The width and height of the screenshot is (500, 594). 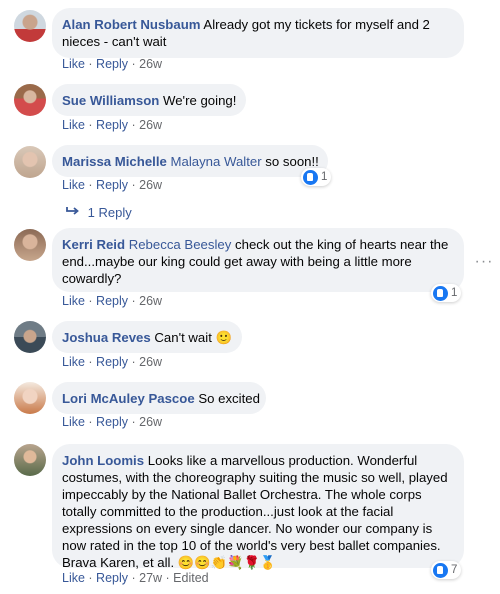 What do you see at coordinates (106, 337) in the screenshot?
I see `comment-author: Joshua Reves` at bounding box center [106, 337].